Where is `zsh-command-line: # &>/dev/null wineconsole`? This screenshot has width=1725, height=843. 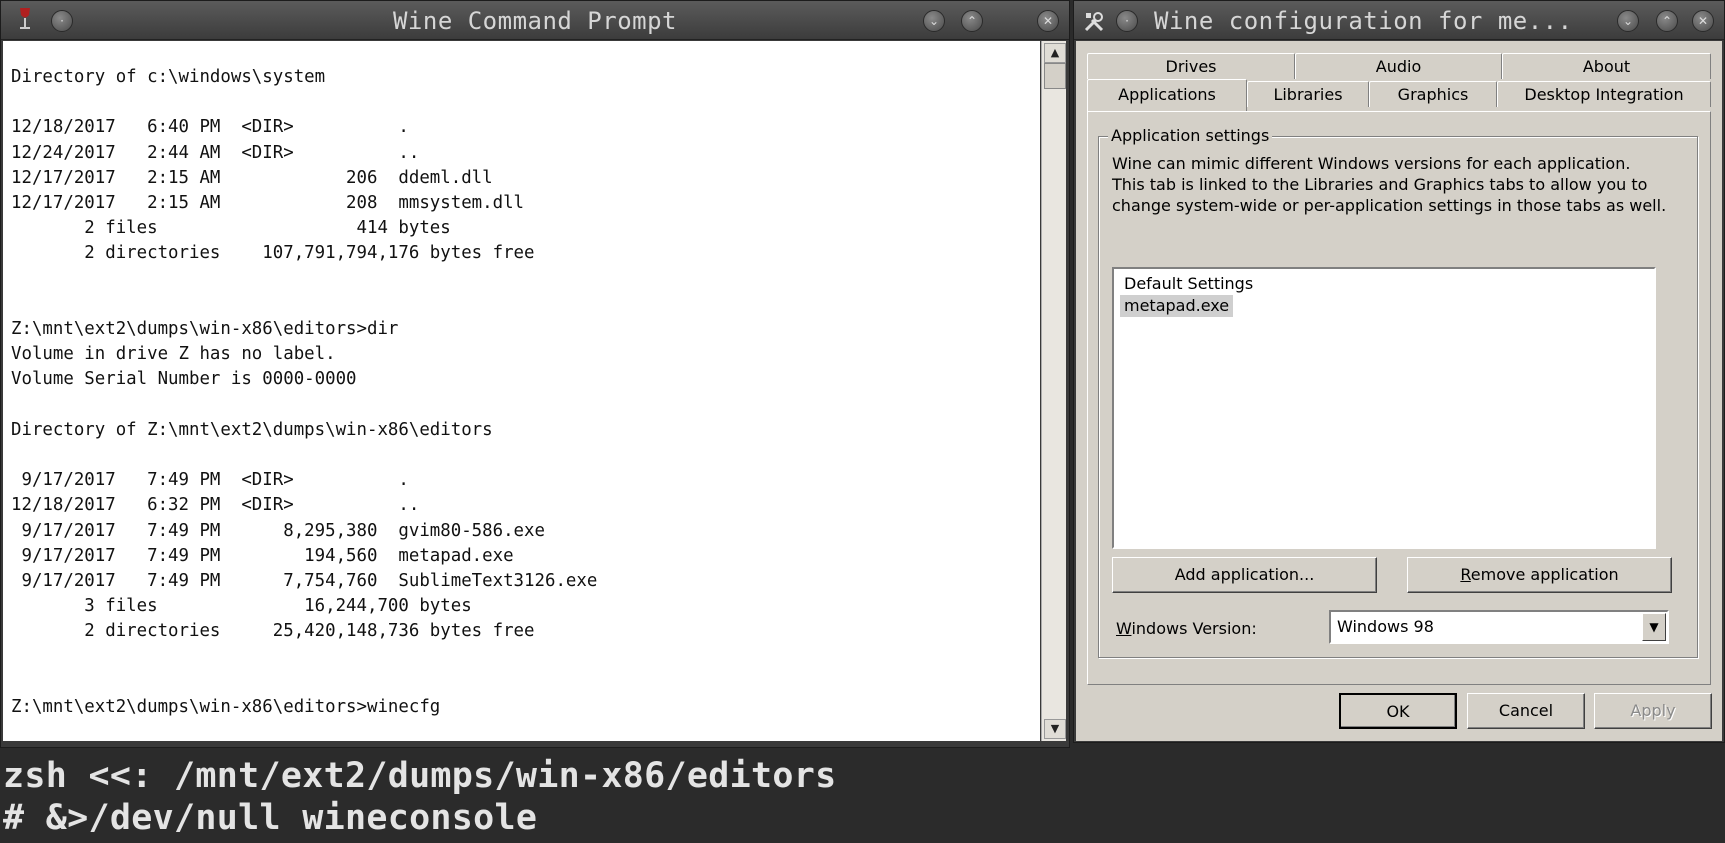 zsh-command-line: # &>/dev/null wineconsole is located at coordinates (270, 818).